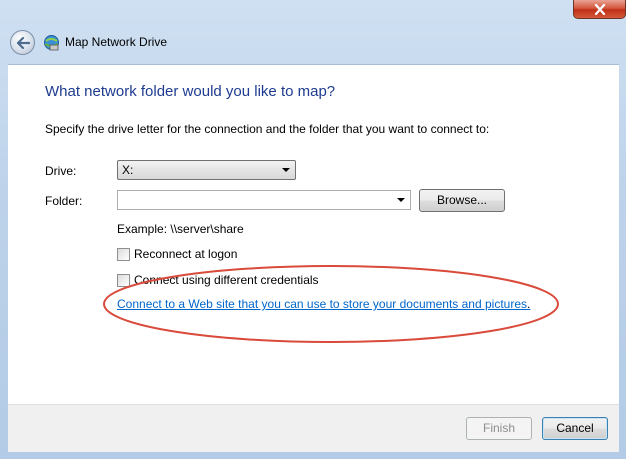 The image size is (626, 459). What do you see at coordinates (226, 280) in the screenshot?
I see `credentials-label: Connect using different credentials` at bounding box center [226, 280].